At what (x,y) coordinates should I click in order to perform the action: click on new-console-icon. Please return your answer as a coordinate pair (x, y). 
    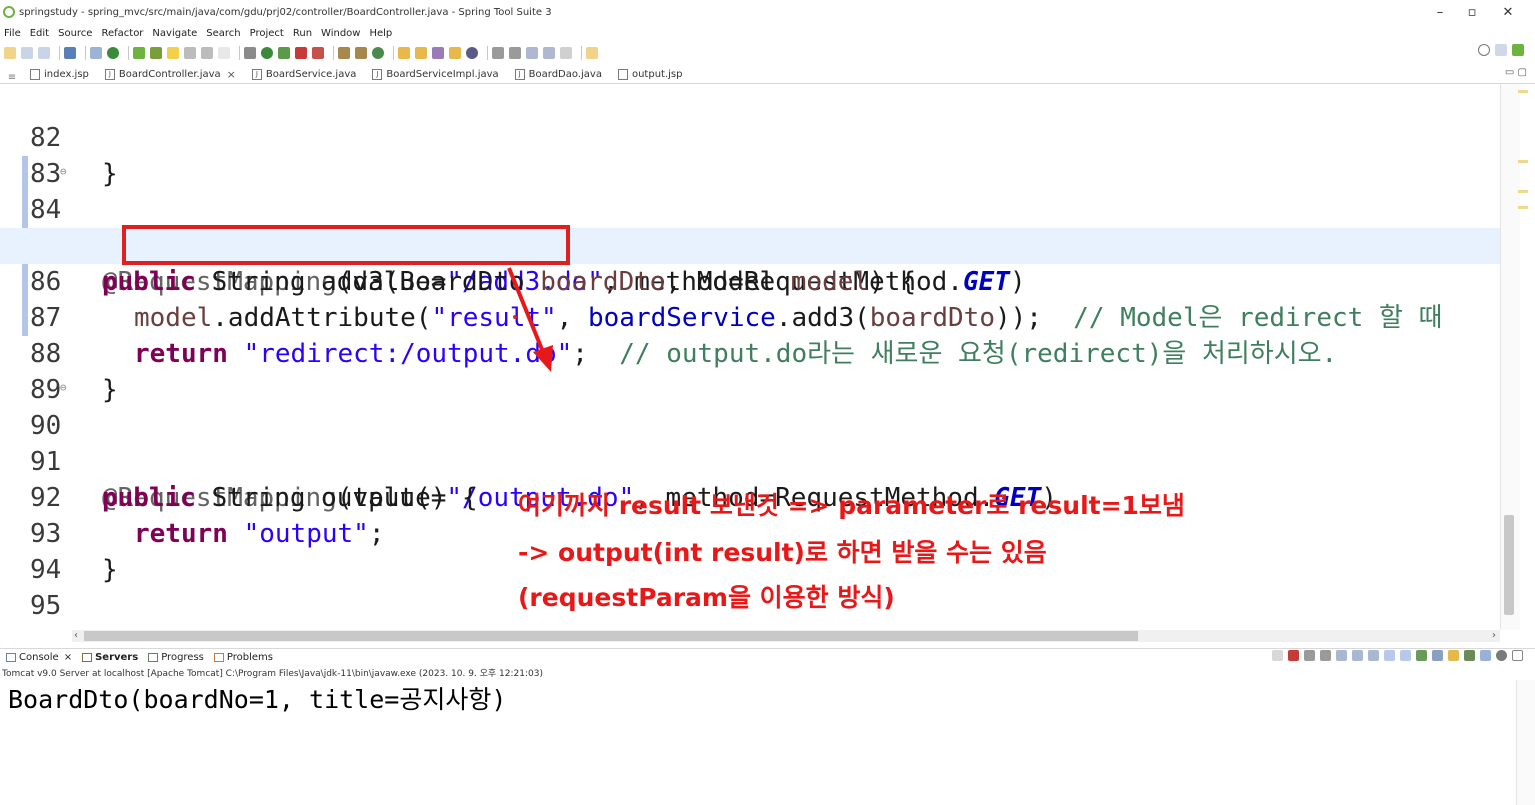
    Looking at the image, I should click on (1453, 655).